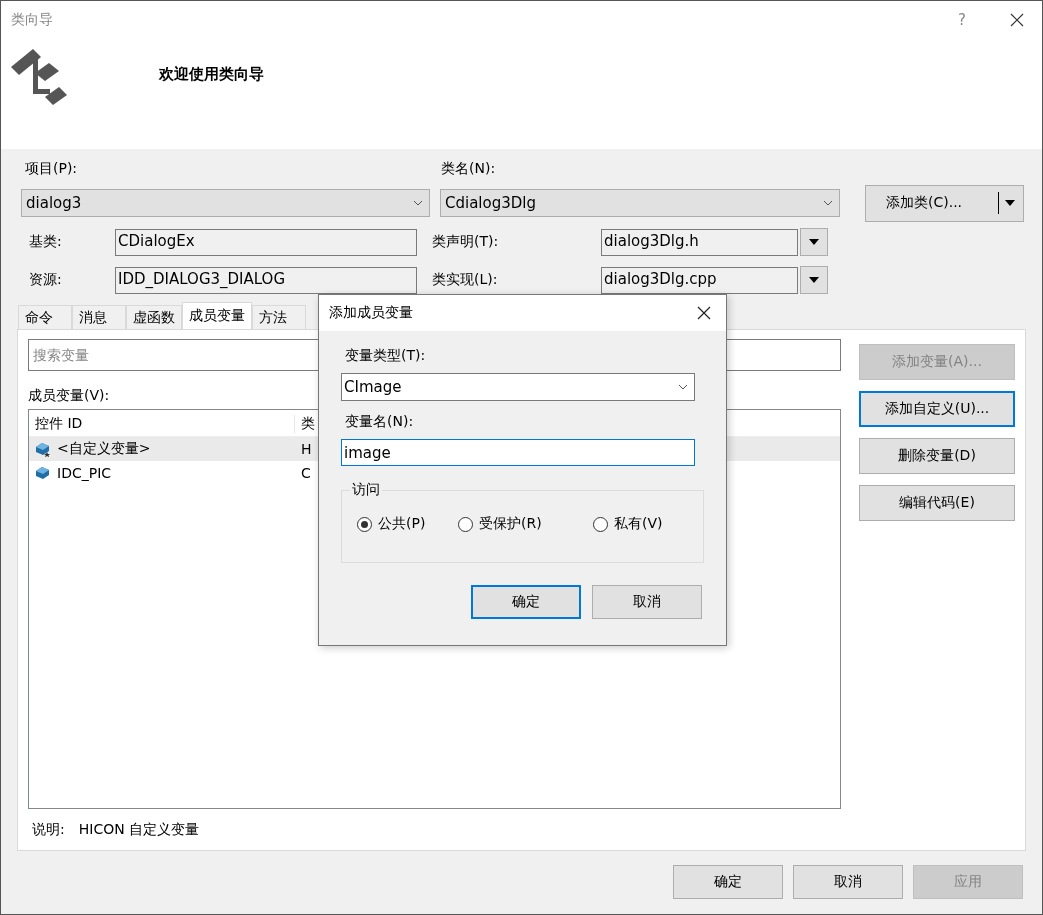 The height and width of the screenshot is (915, 1043). Describe the element at coordinates (306, 473) in the screenshot. I see `table-cell: C` at that location.